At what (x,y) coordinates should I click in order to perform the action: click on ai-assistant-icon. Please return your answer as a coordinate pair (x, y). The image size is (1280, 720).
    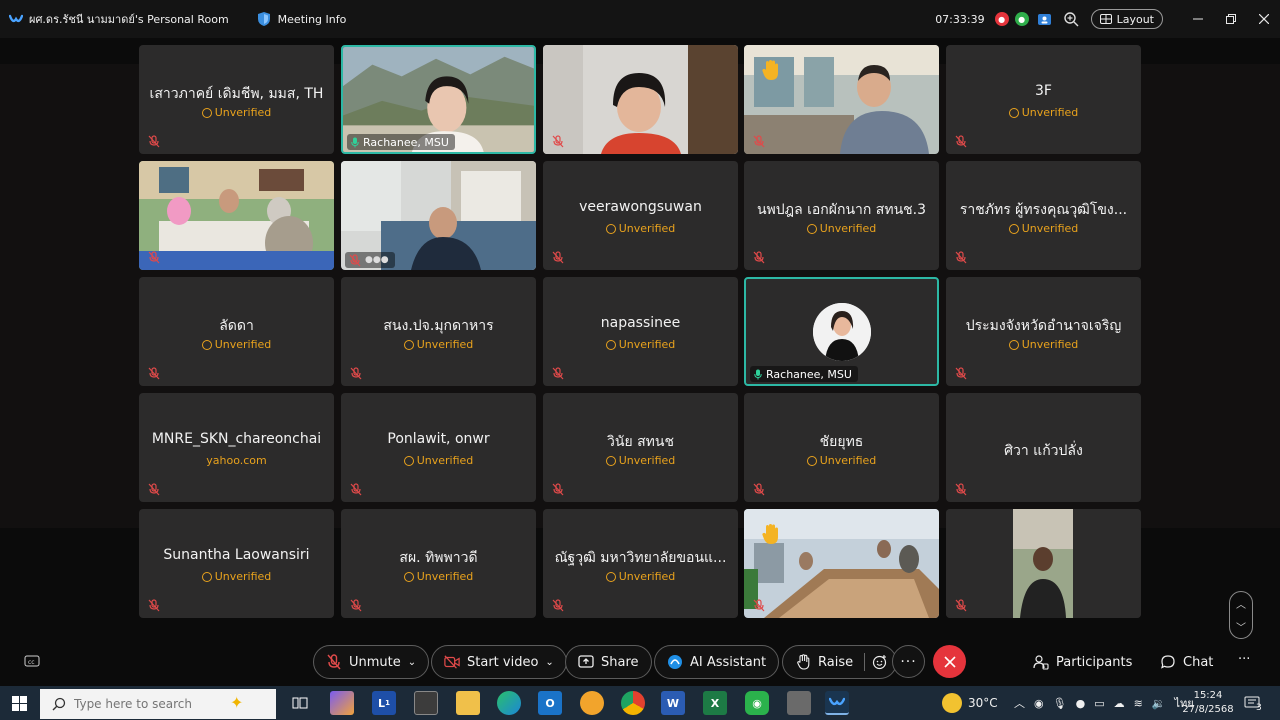
    Looking at the image, I should click on (675, 662).